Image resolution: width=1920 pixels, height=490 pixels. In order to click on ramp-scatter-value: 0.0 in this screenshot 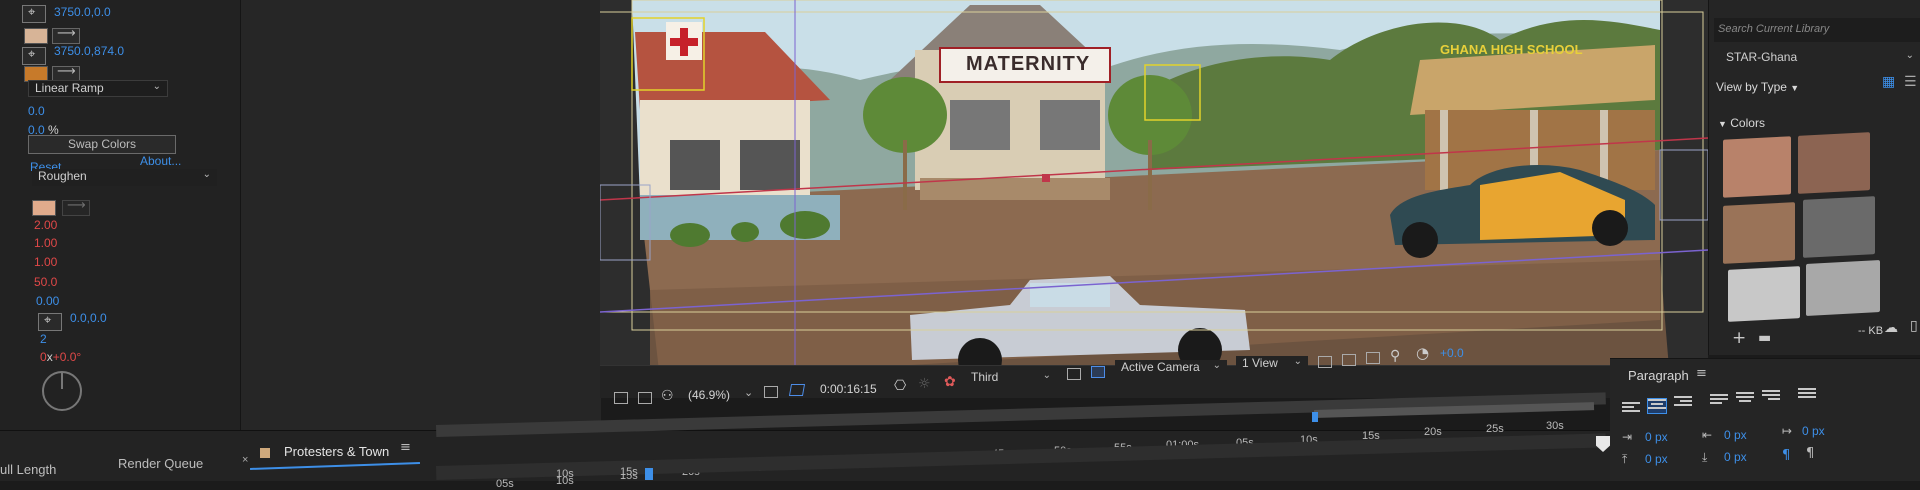, I will do `click(36, 111)`.